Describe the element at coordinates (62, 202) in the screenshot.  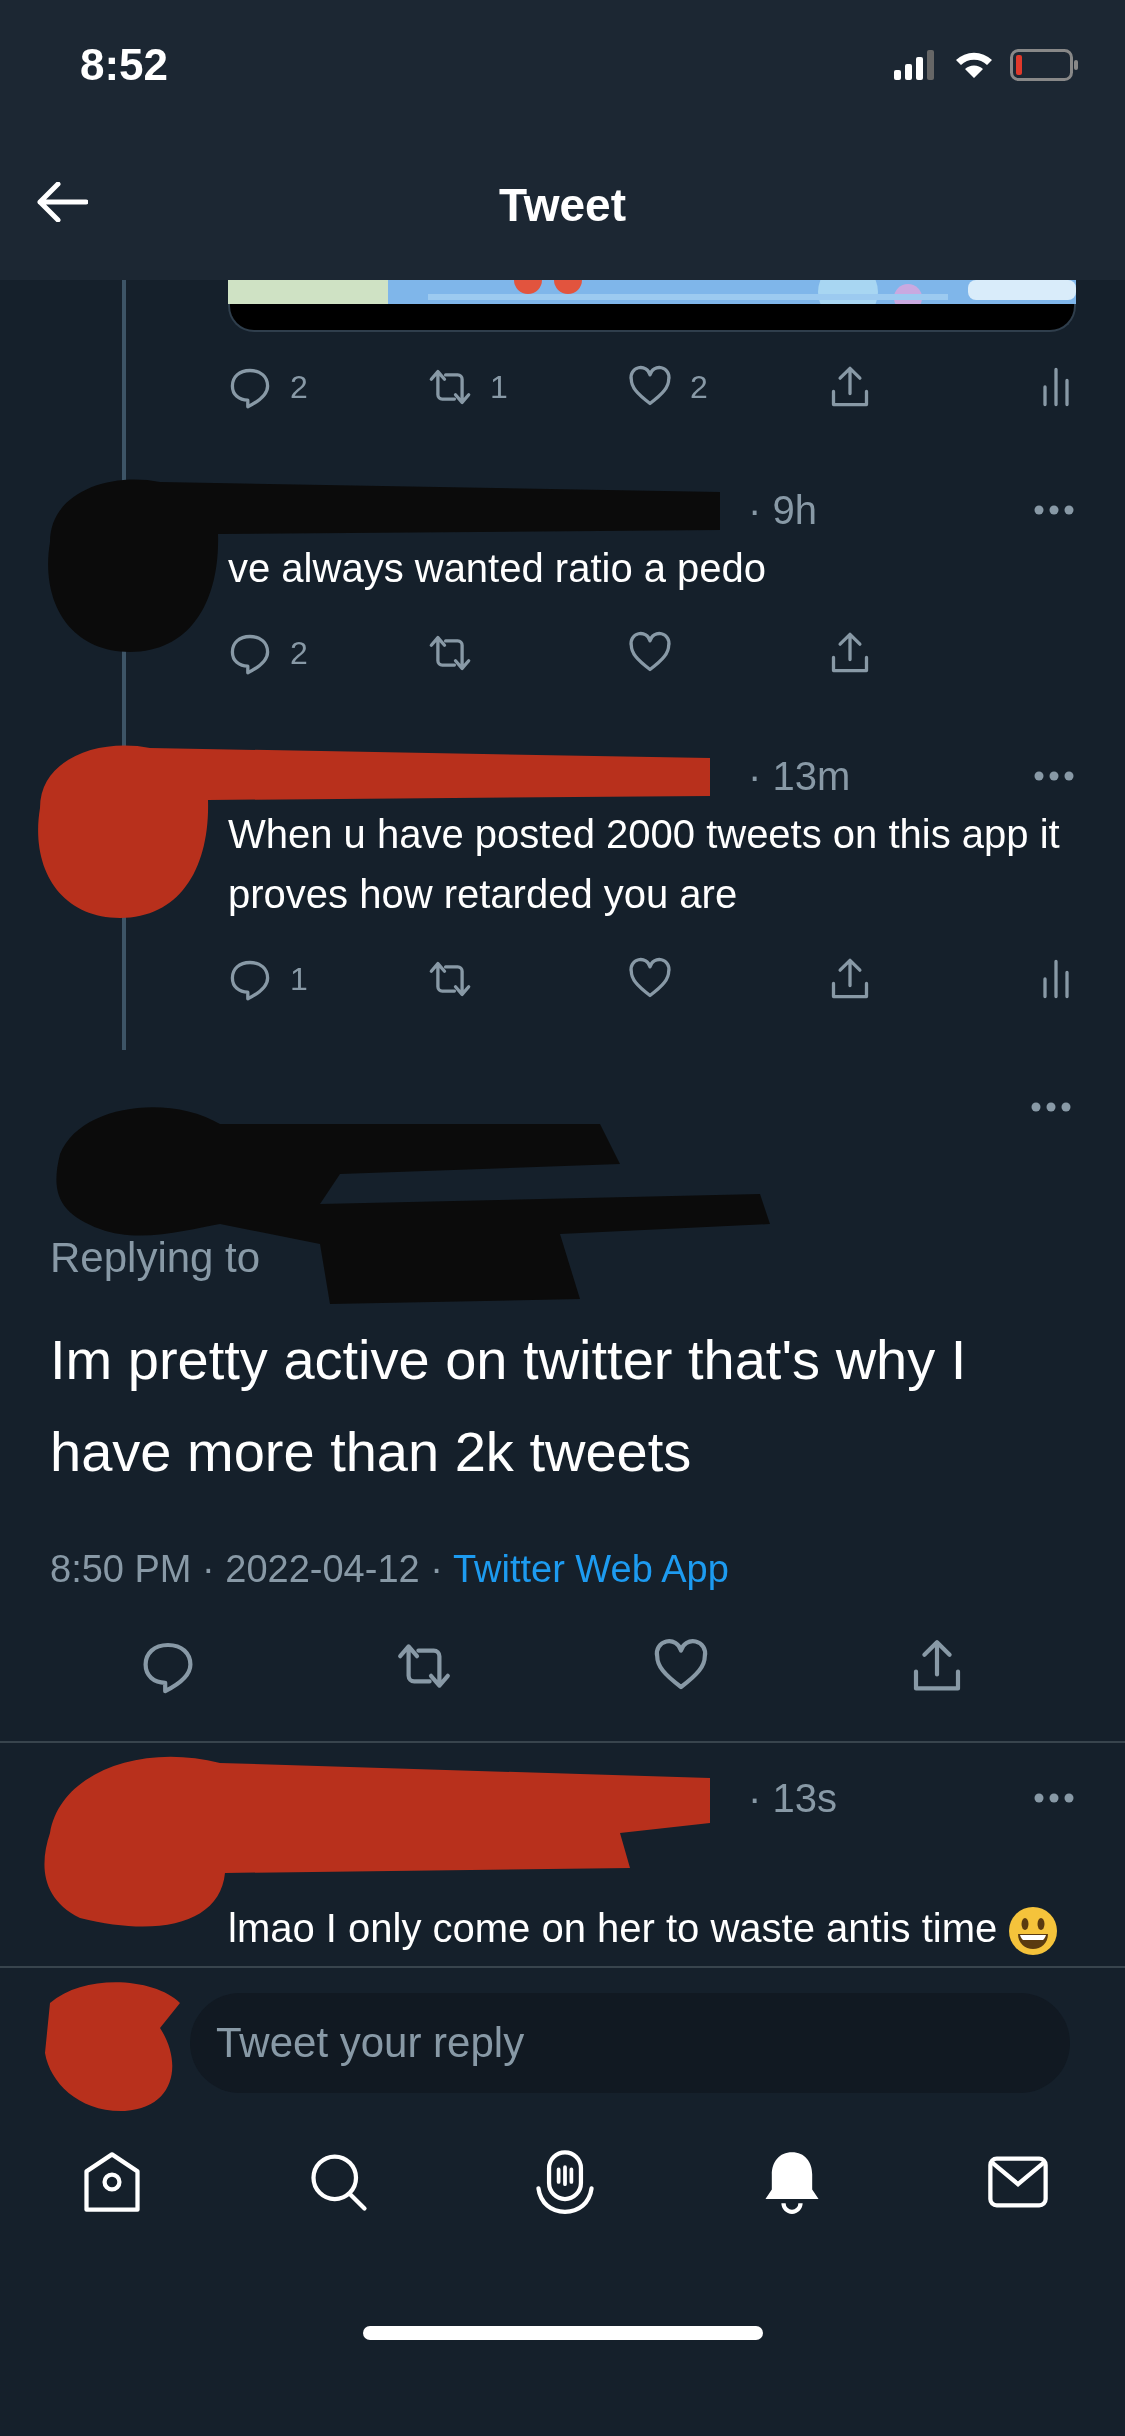
I see `back-arrow-icon` at that location.